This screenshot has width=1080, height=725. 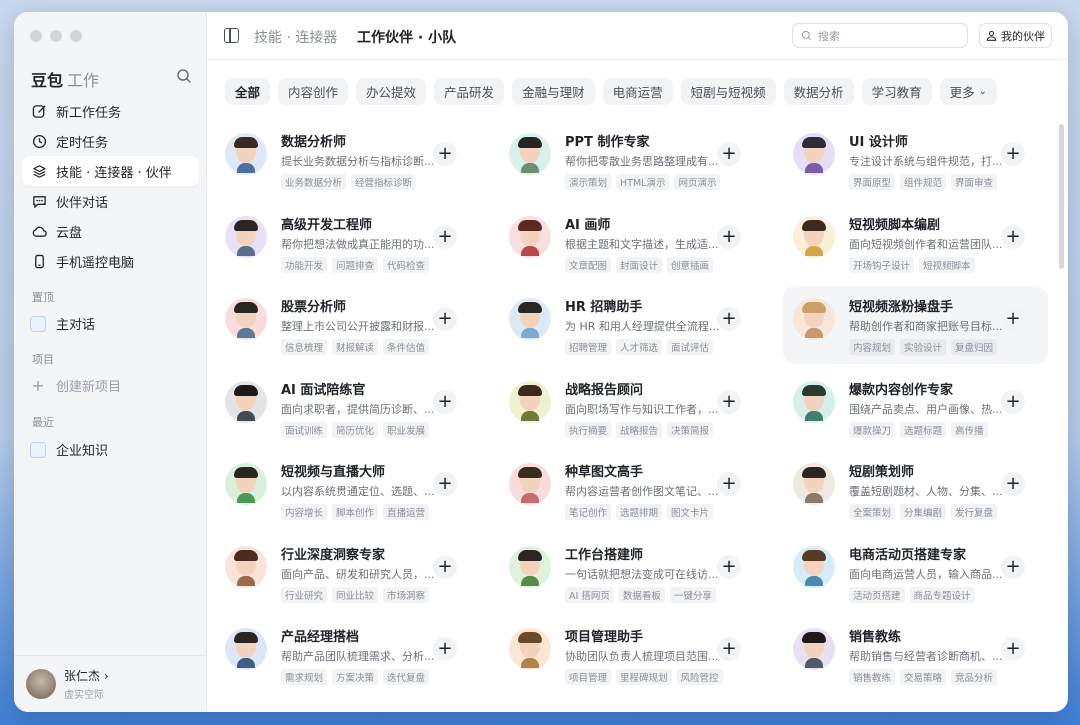 I want to click on partner-card: 爆款内容创作专家 围绕产品卖点、用户画像、热... 爆款操刀 选题标题 高传播 +, so click(x=915, y=408).